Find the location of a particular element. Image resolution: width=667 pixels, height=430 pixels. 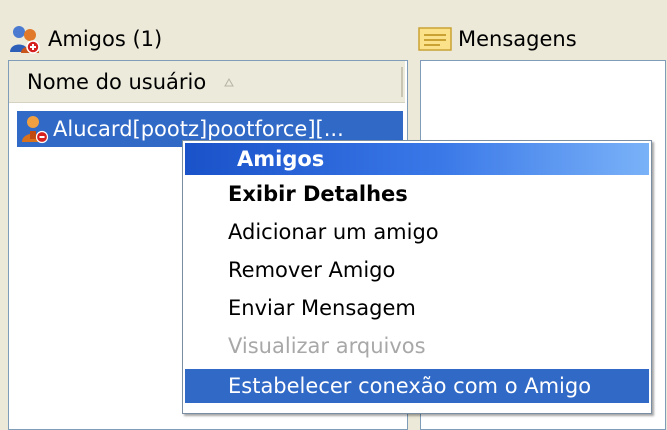

column-header-label: Nome do usuário is located at coordinates (117, 81).